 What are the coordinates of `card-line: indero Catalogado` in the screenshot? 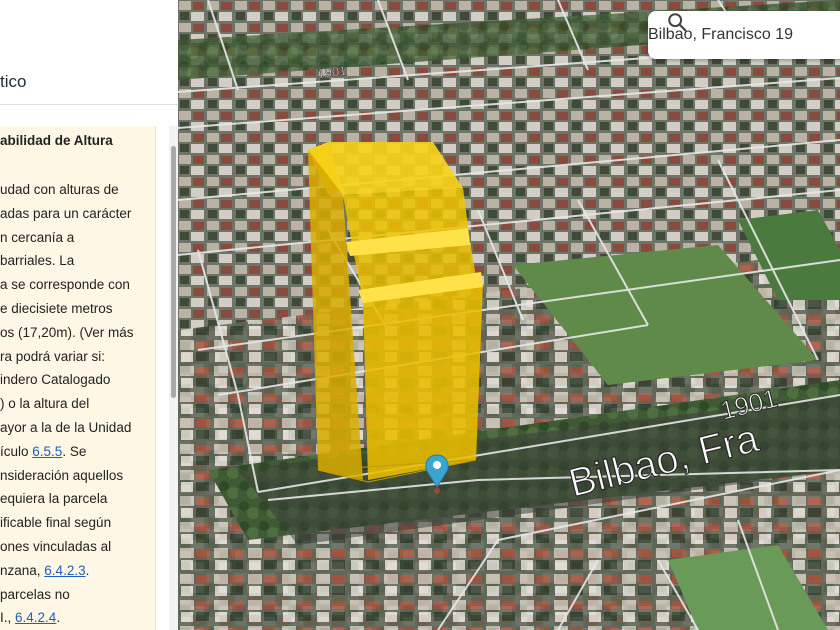 It's located at (80, 380).